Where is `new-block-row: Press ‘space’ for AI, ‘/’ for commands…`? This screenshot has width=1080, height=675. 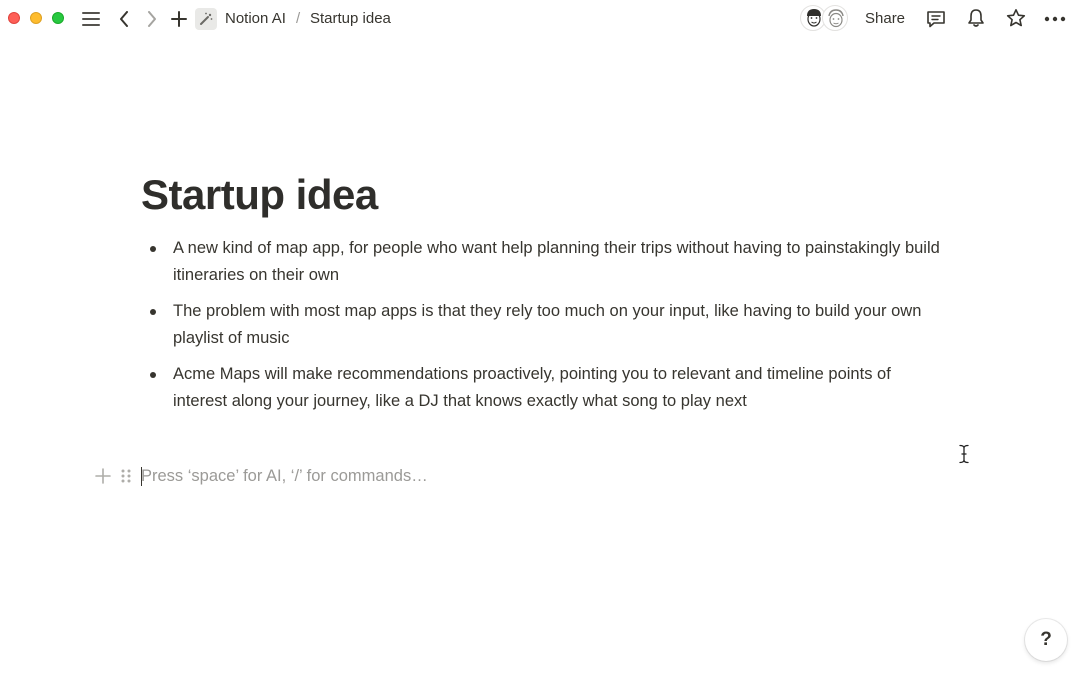
new-block-row: Press ‘space’ for AI, ‘/’ for commands… is located at coordinates (503, 476).